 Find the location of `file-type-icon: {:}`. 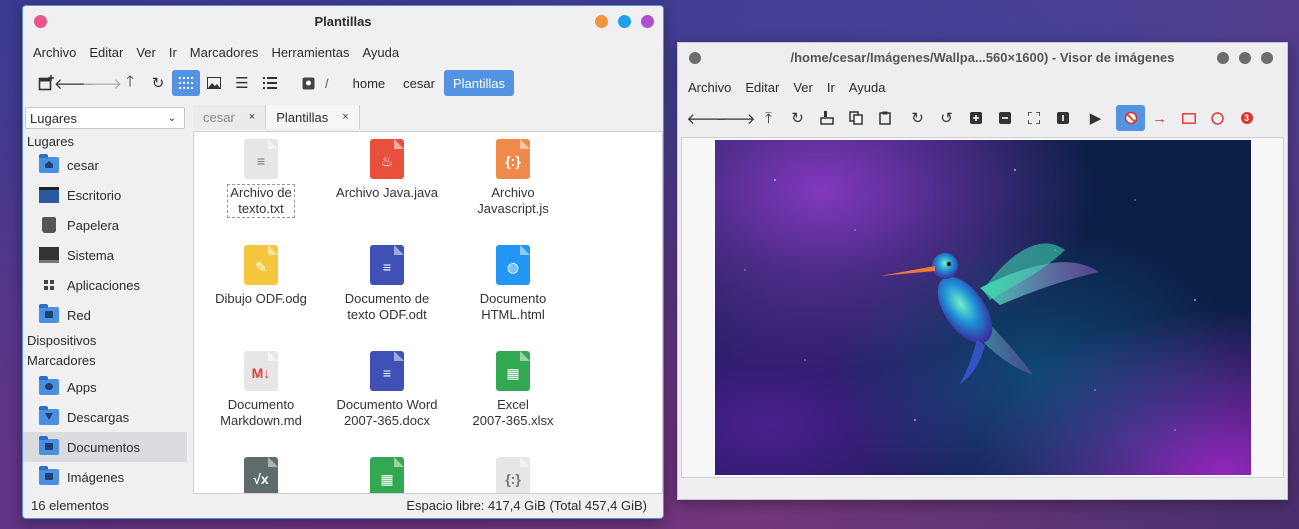

file-type-icon: {:} is located at coordinates (513, 475).